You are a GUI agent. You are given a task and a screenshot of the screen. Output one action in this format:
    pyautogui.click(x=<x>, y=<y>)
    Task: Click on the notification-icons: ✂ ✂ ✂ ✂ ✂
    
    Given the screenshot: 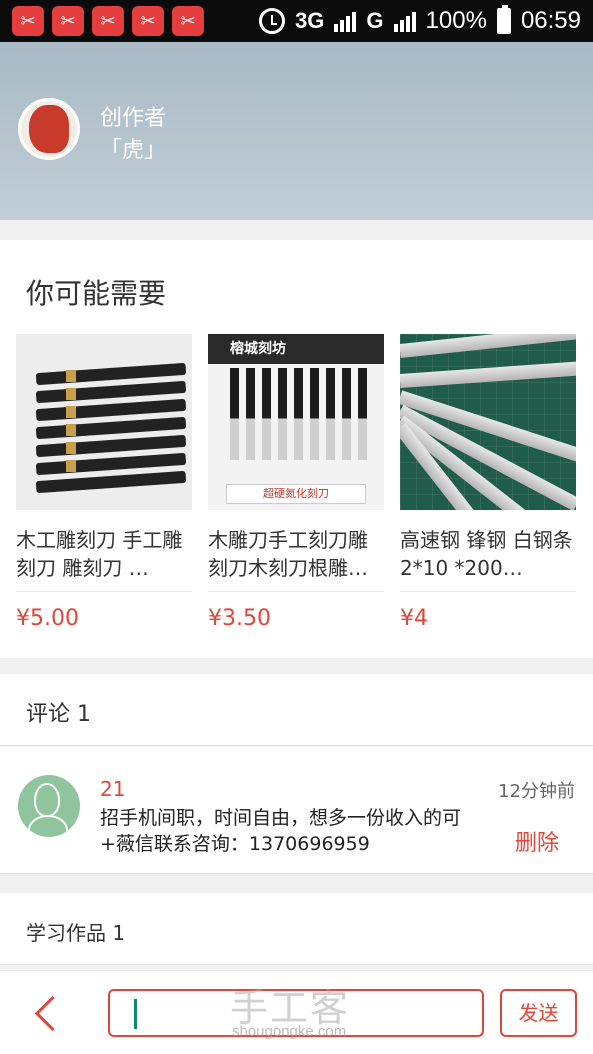 What is the action you would take?
    pyautogui.click(x=108, y=21)
    